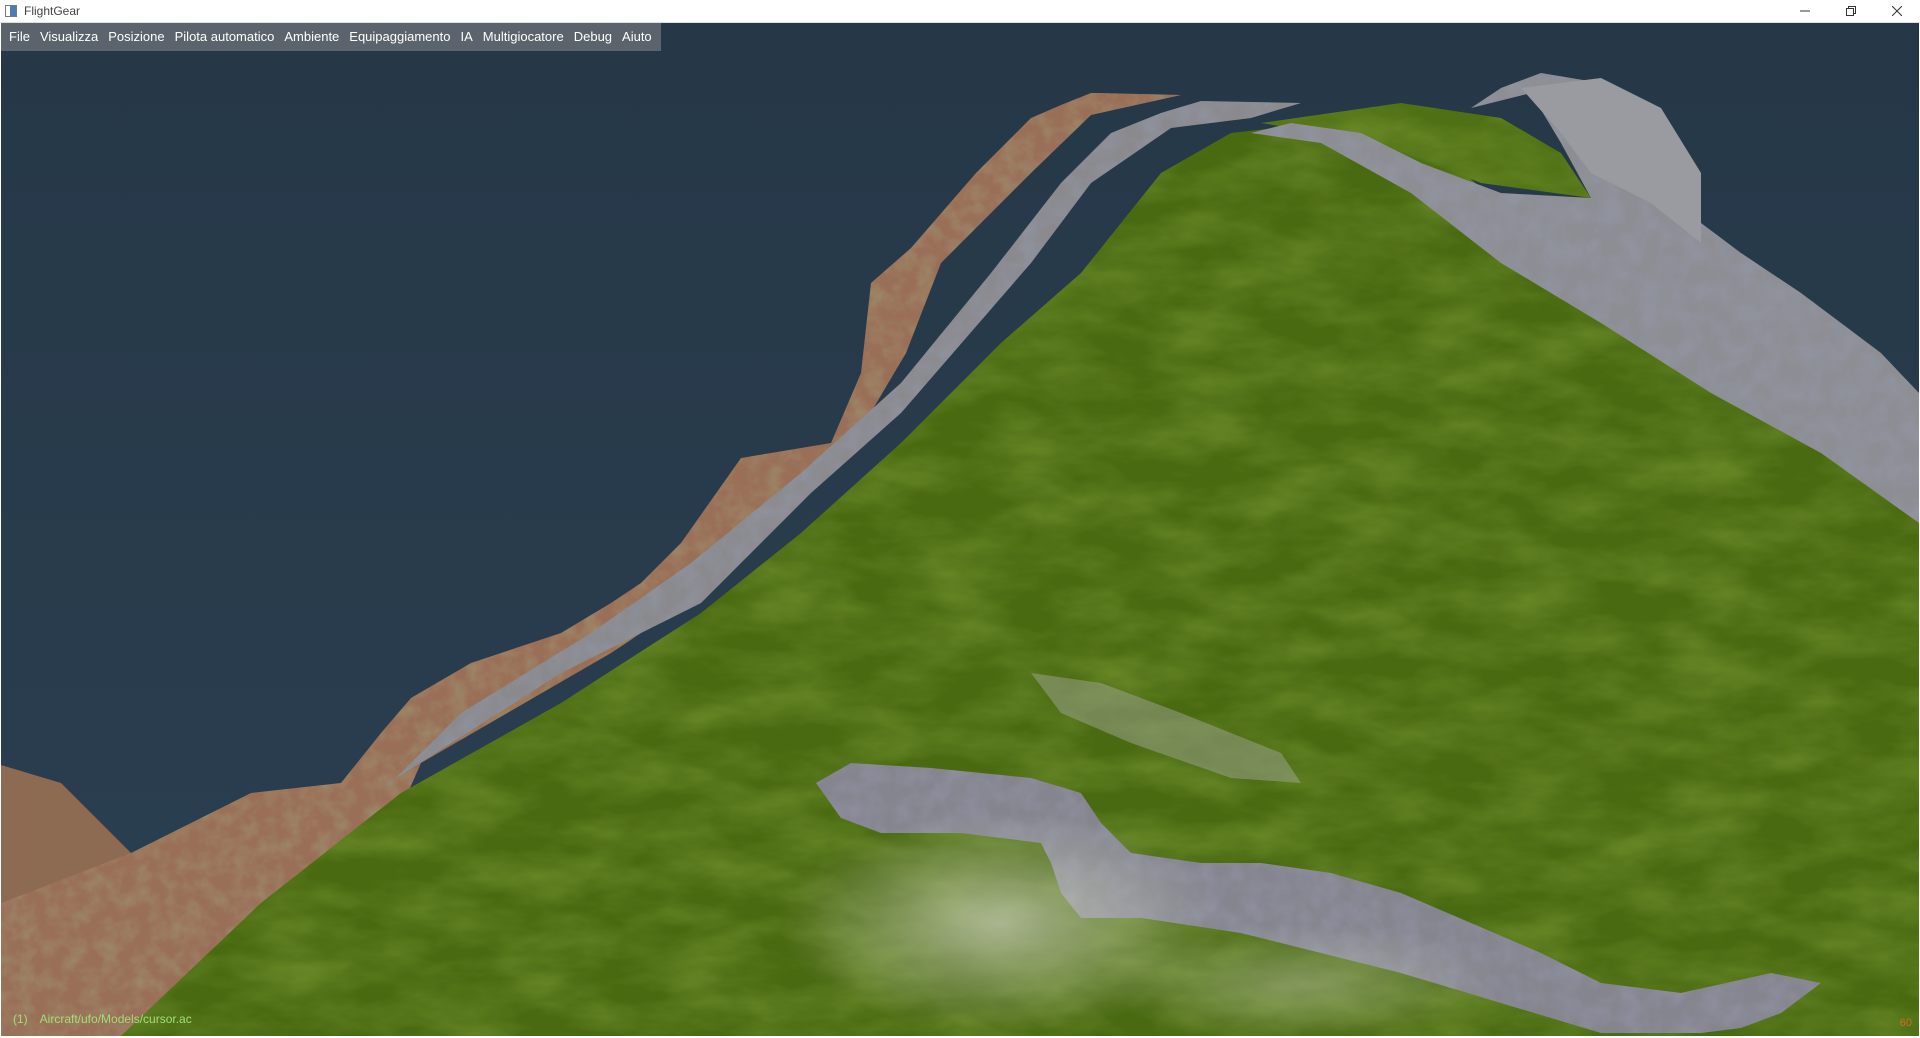  What do you see at coordinates (52, 11) in the screenshot?
I see `window-title: FlightGear` at bounding box center [52, 11].